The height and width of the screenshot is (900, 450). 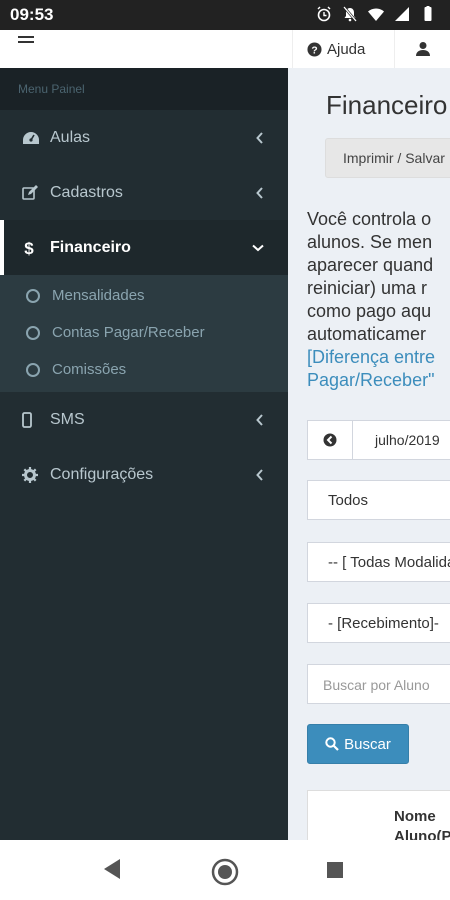 I want to click on home-icon, so click(x=225, y=872).